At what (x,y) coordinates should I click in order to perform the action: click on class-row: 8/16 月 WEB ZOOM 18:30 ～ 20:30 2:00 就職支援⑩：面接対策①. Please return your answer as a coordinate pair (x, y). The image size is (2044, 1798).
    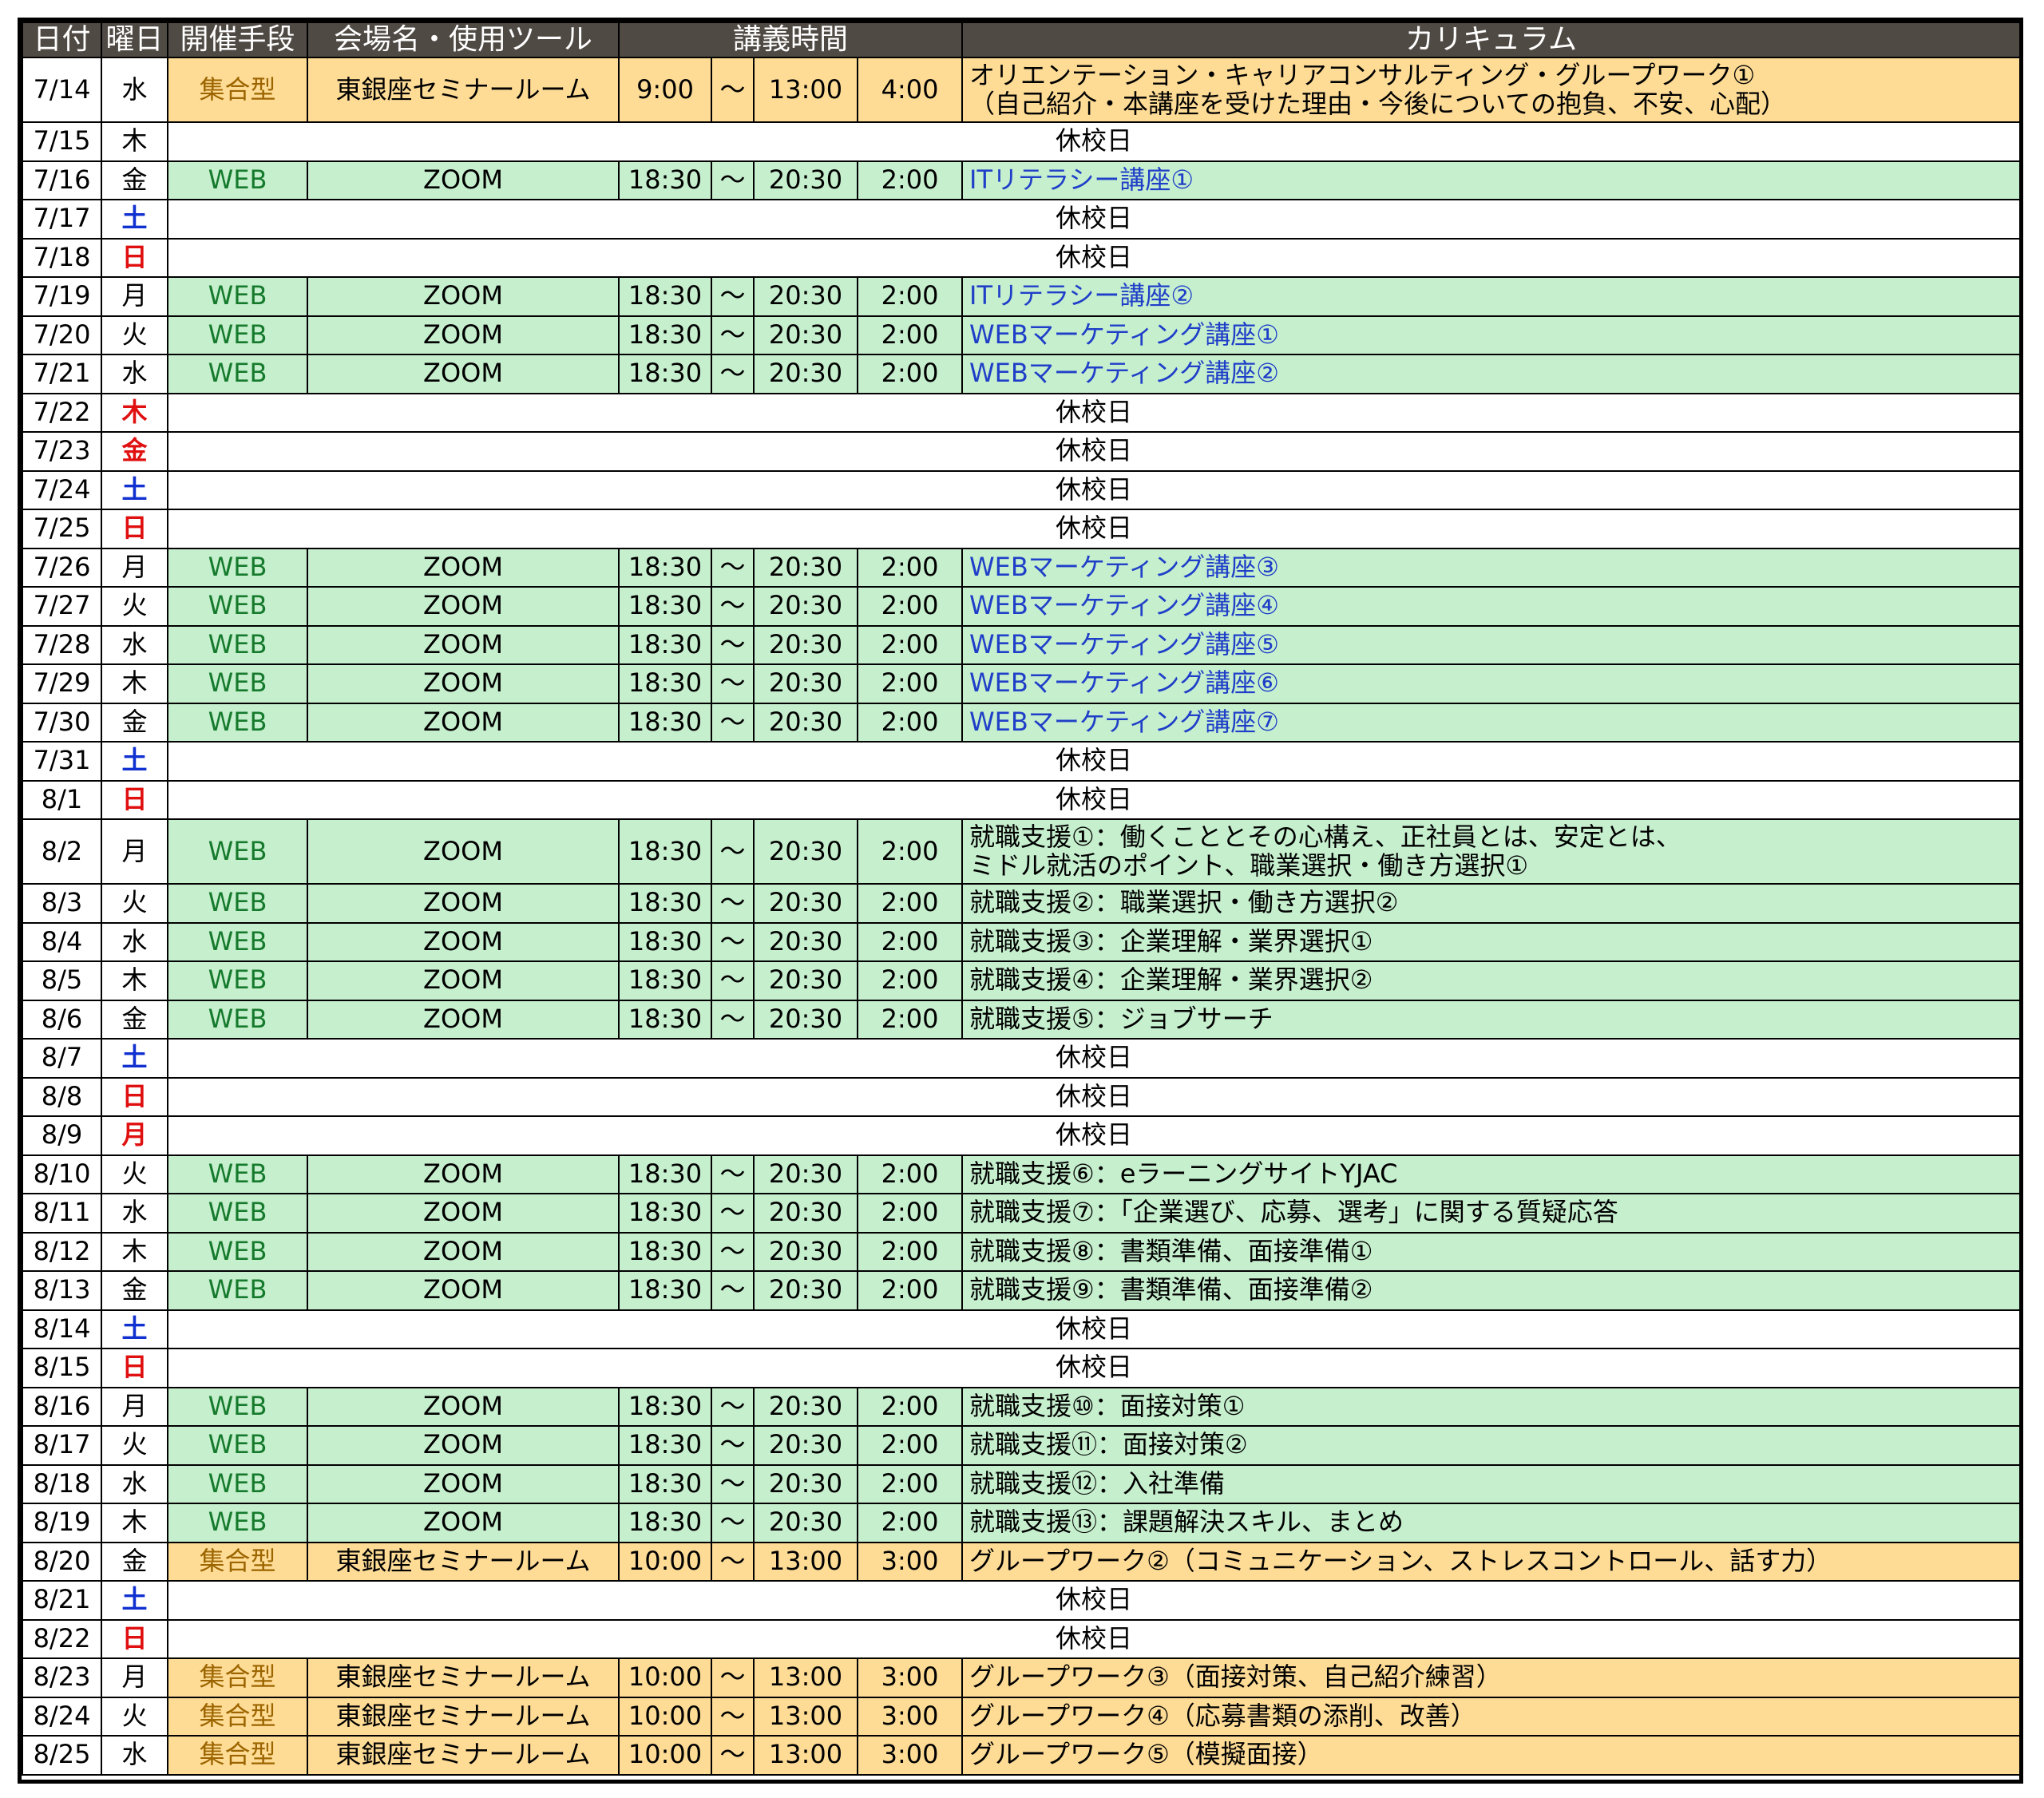
    Looking at the image, I should click on (1022, 1407).